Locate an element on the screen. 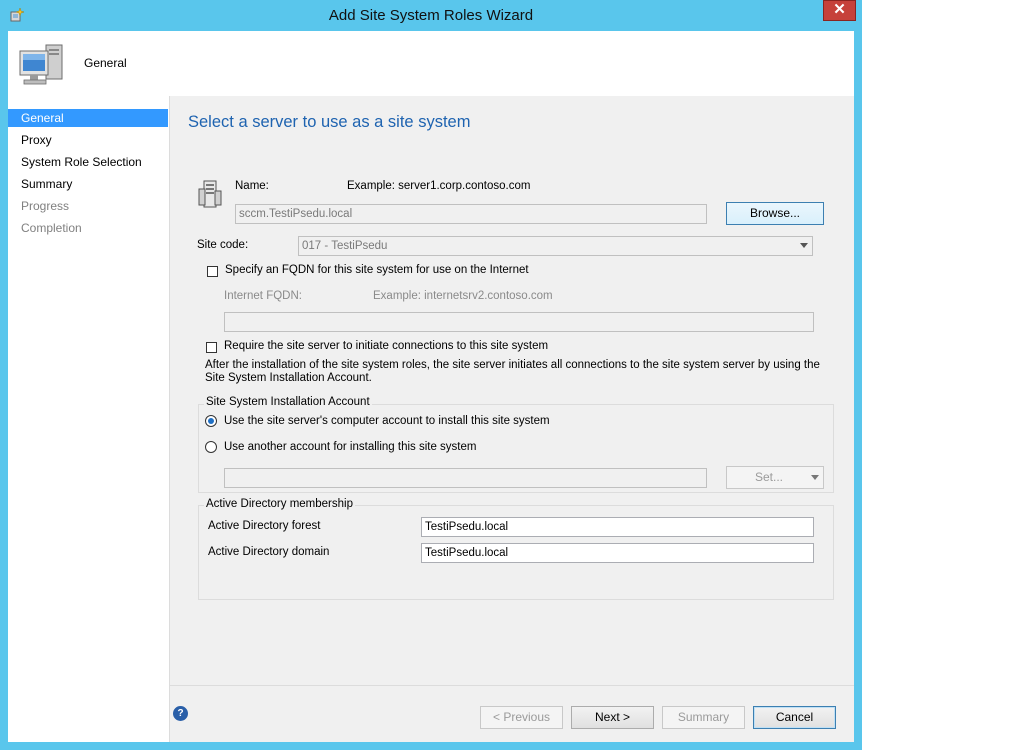 The height and width of the screenshot is (750, 1013). help-icon: ? is located at coordinates (180, 713).